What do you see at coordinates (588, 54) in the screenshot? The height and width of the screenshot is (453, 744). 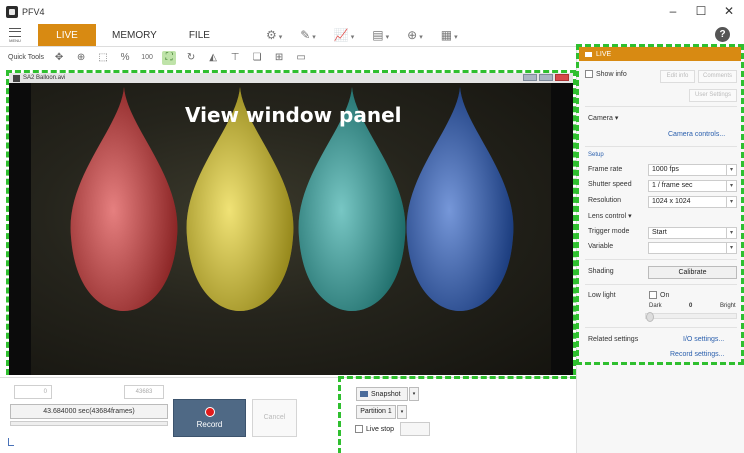 I see `camera-icon` at bounding box center [588, 54].